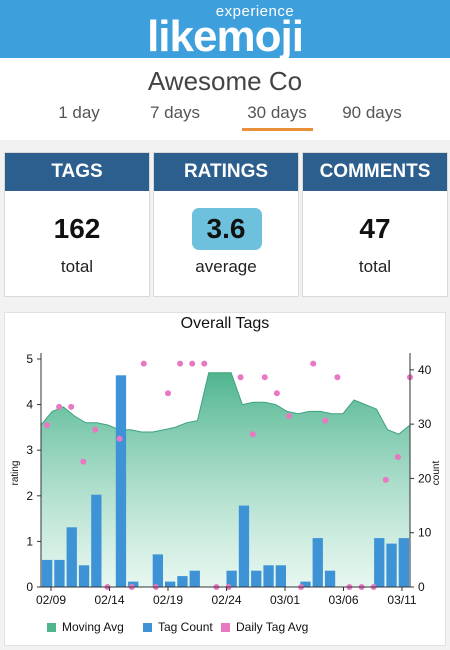  I want to click on ratings-card: RATINGS 3.6 average, so click(226, 224).